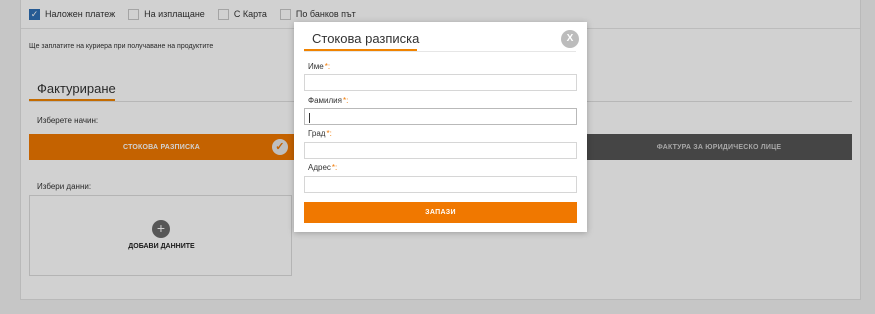 Image resolution: width=875 pixels, height=314 pixels. I want to click on city-label: Град*:, so click(320, 133).